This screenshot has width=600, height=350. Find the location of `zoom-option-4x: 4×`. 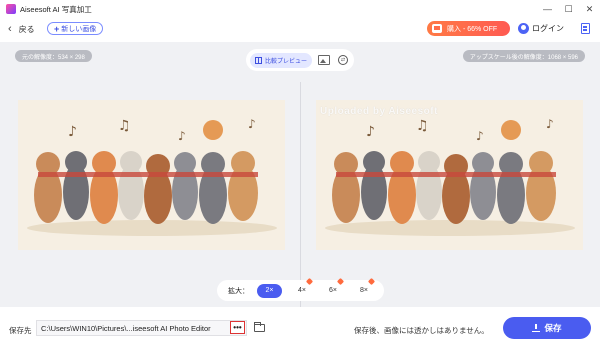

zoom-option-4x: 4× is located at coordinates (302, 287).